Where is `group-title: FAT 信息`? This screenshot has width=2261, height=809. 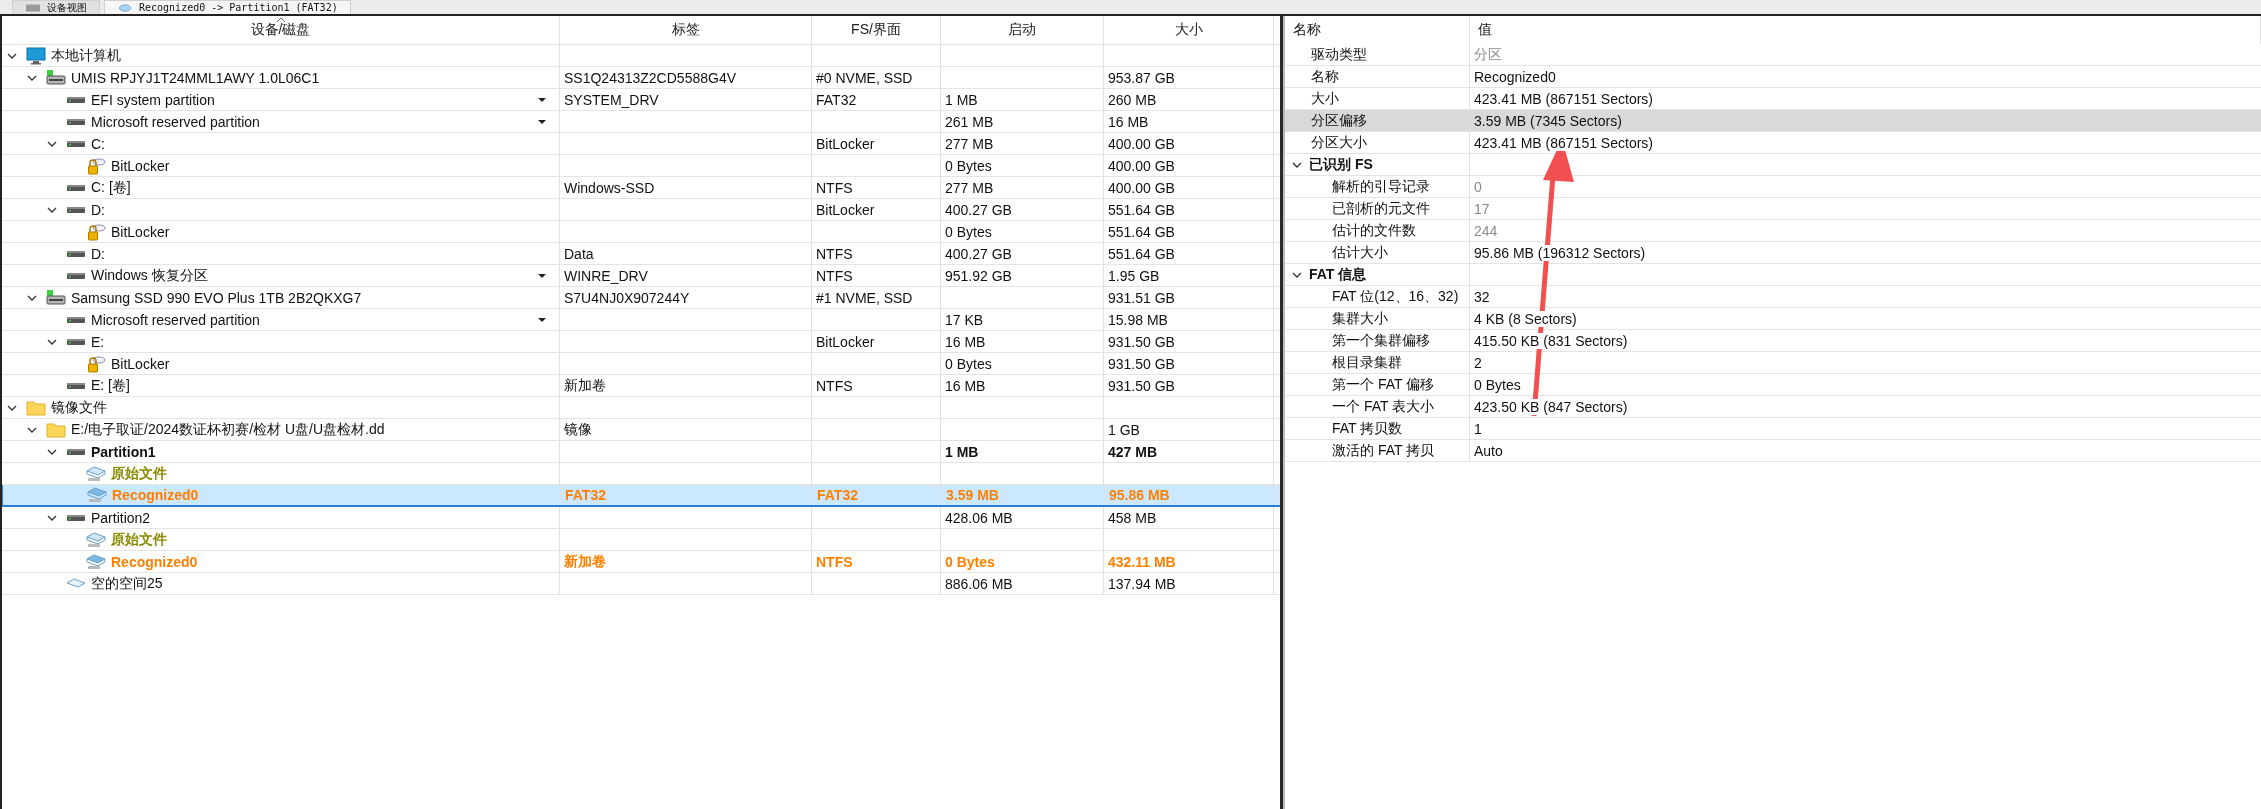 group-title: FAT 信息 is located at coordinates (1338, 274).